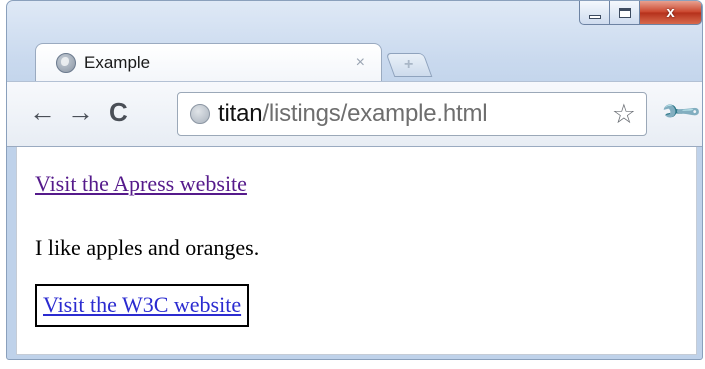 This screenshot has width=705, height=369. I want to click on fruit-paragraph: I like apples and oranges., so click(147, 247).